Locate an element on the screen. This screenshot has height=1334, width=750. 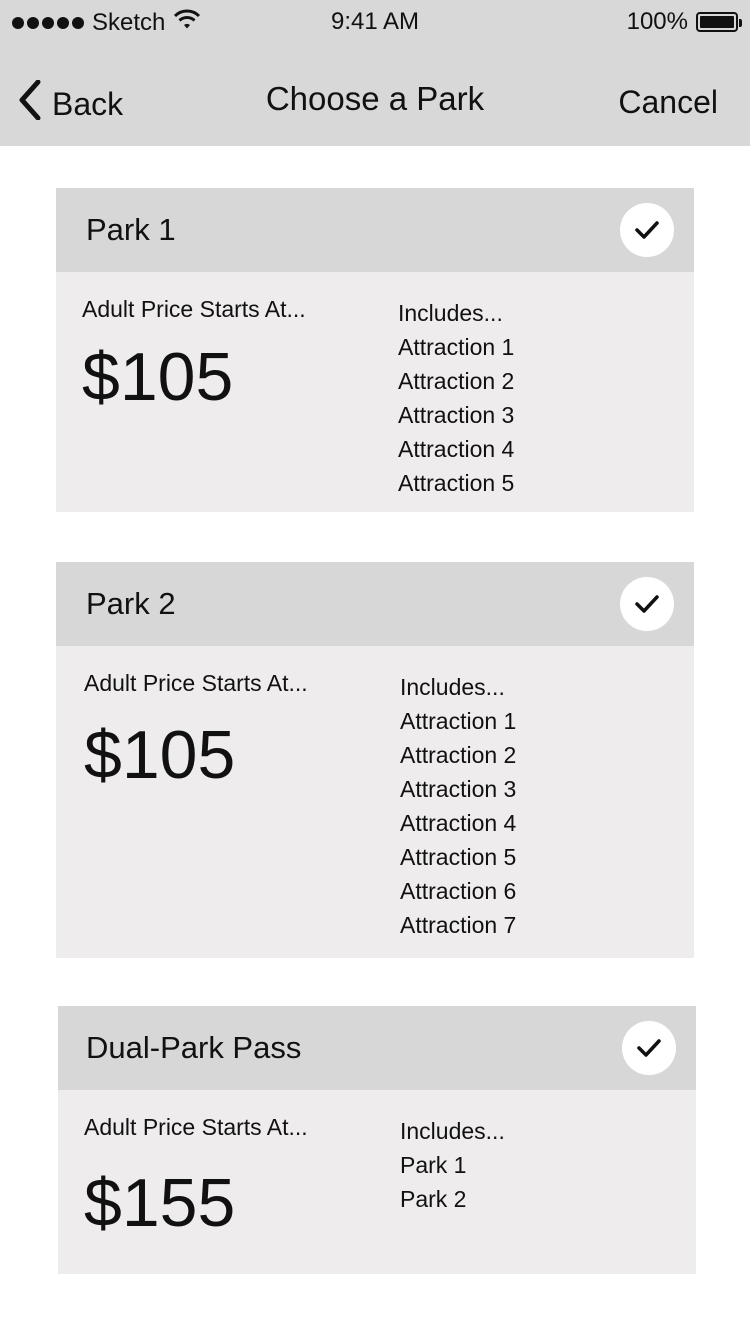
include-item: Park 2 is located at coordinates (433, 1199).